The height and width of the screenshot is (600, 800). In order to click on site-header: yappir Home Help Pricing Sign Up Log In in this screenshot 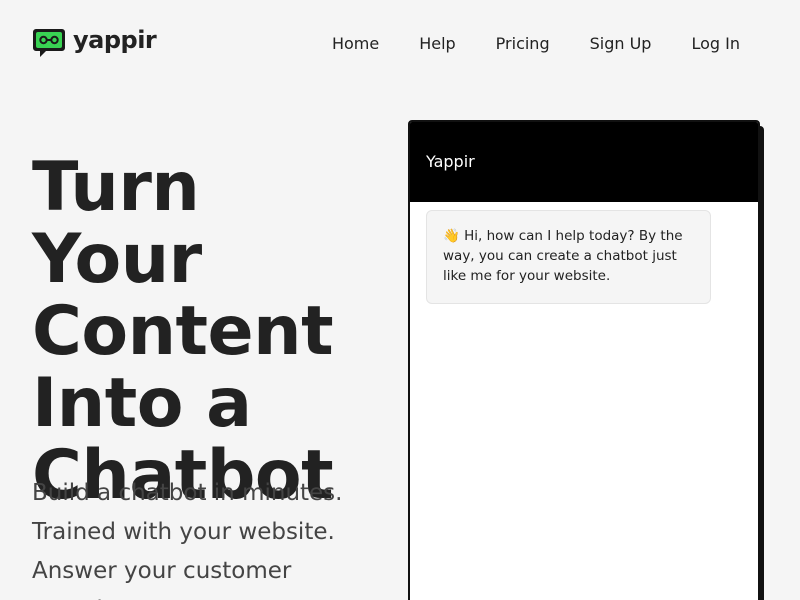, I will do `click(400, 44)`.